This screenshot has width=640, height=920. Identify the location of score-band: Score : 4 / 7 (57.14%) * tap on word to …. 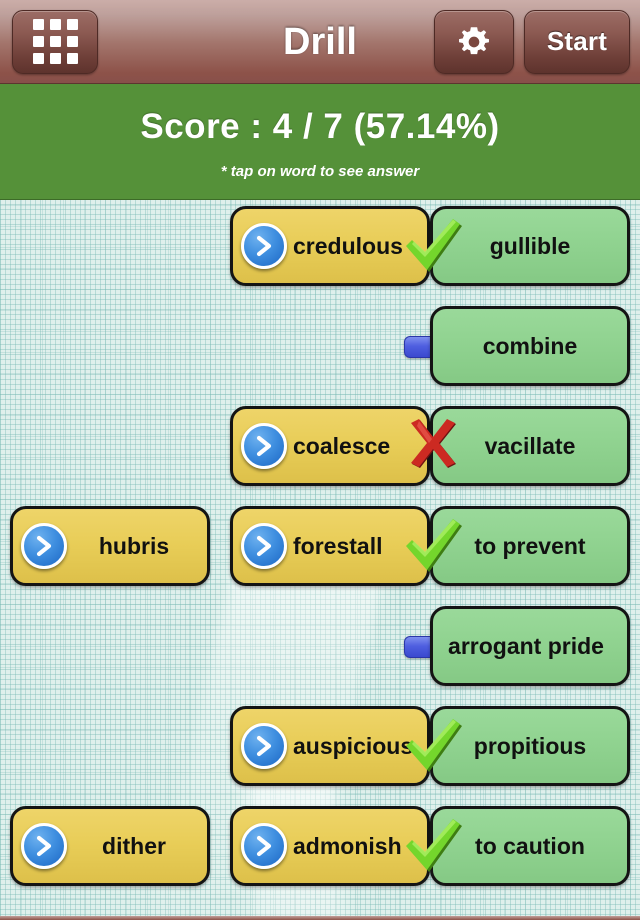
(320, 142).